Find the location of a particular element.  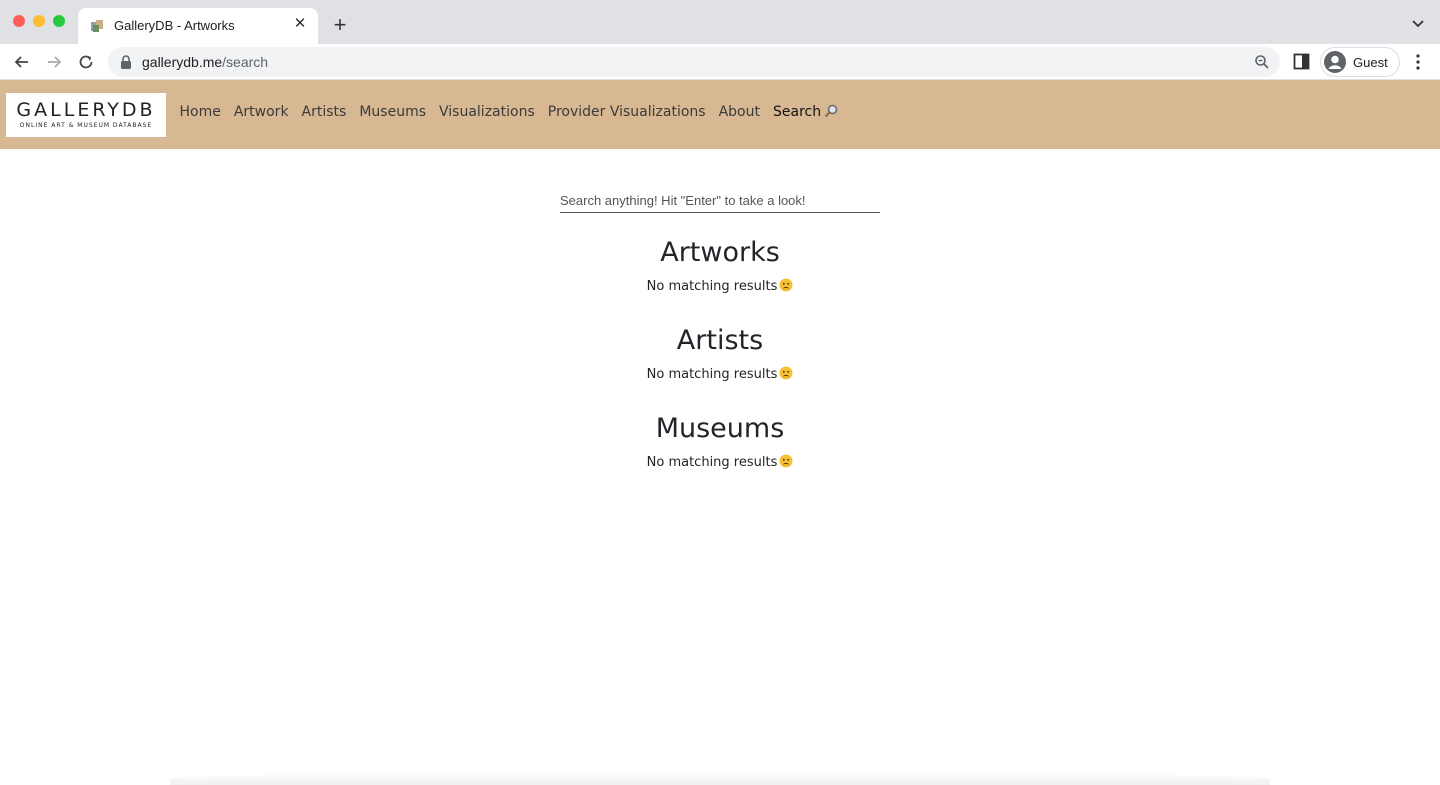

nav-link-search-label: Search is located at coordinates (797, 112).